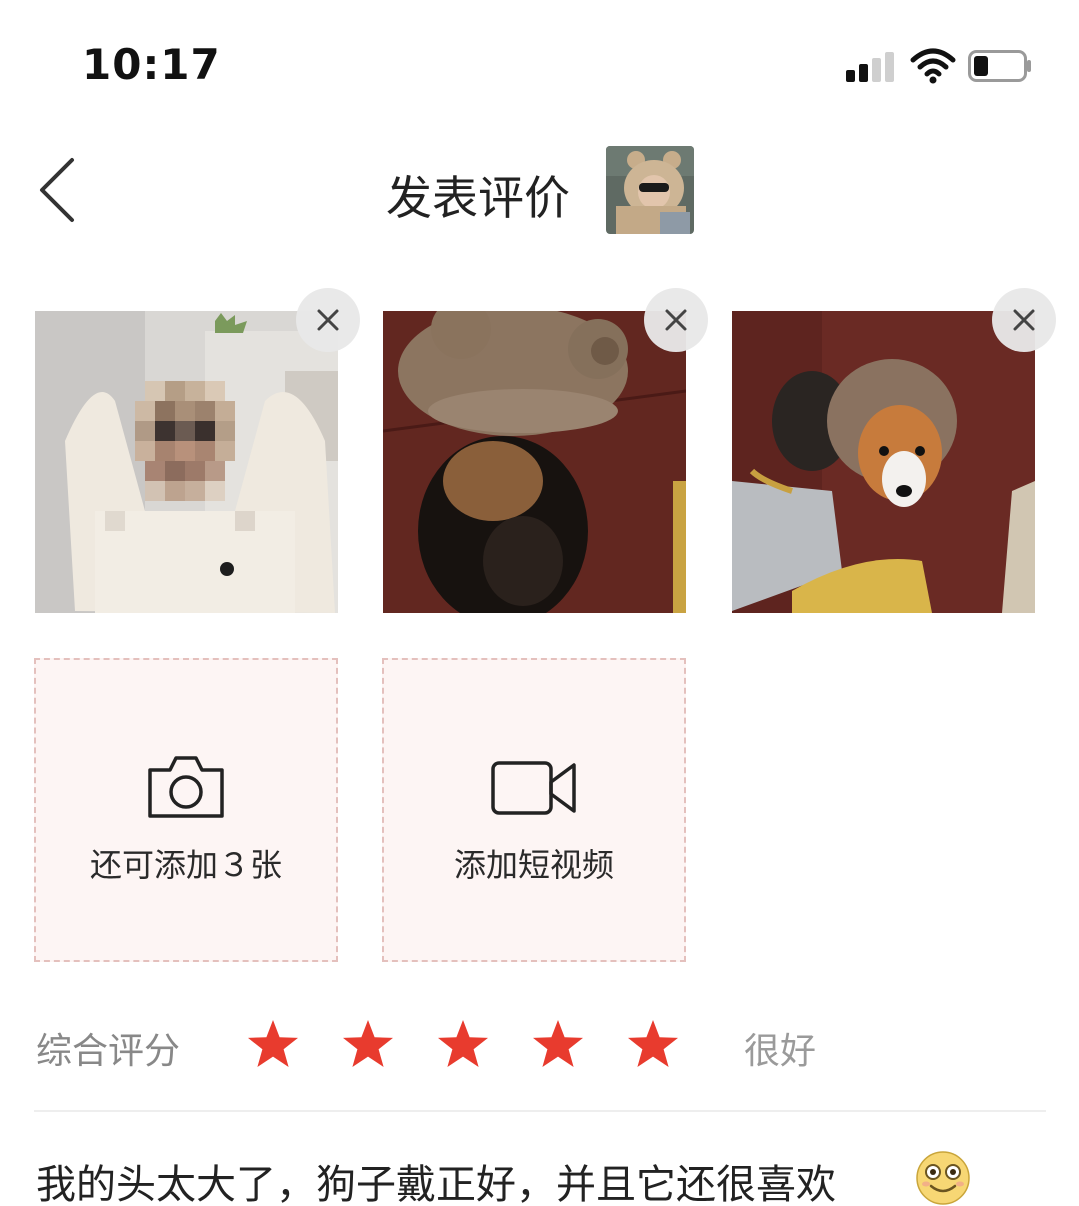 The width and height of the screenshot is (1079, 1206). I want to click on divider, so click(540, 1111).